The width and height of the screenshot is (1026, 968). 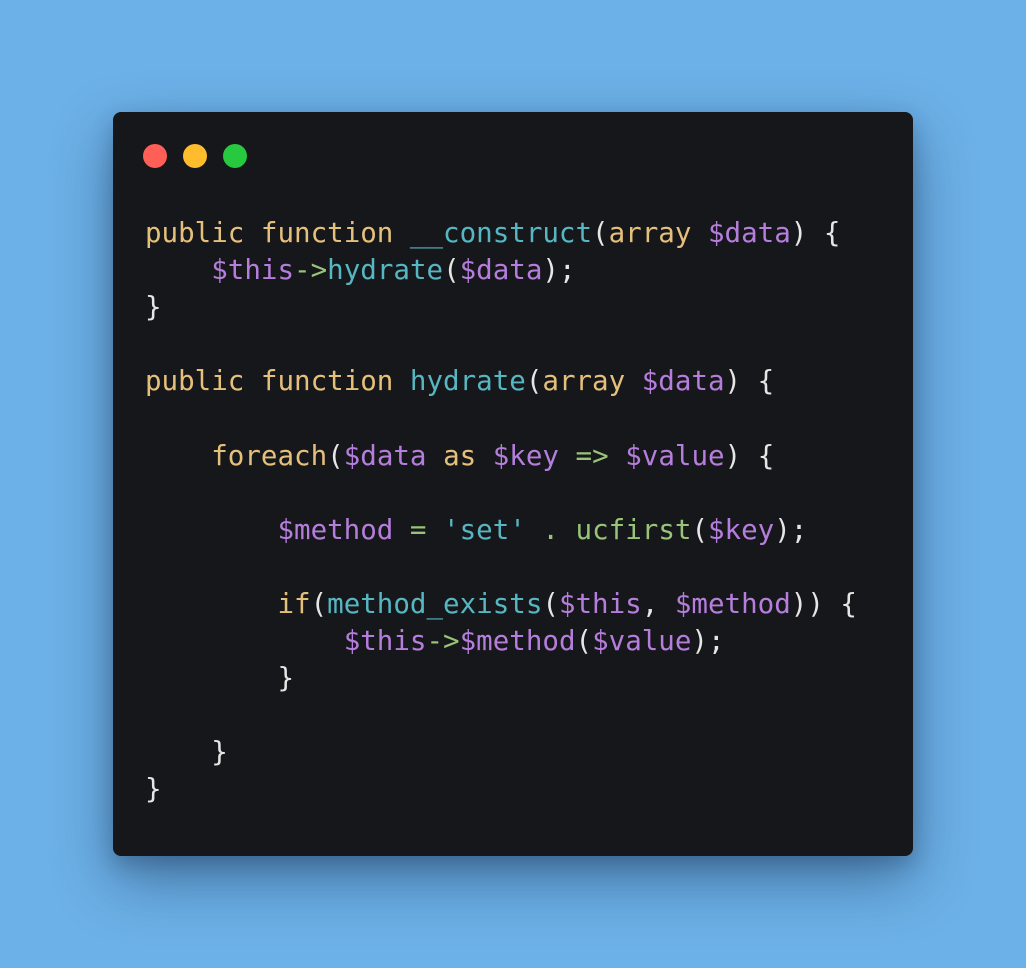 What do you see at coordinates (550, 529) in the screenshot?
I see `code-token: .` at bounding box center [550, 529].